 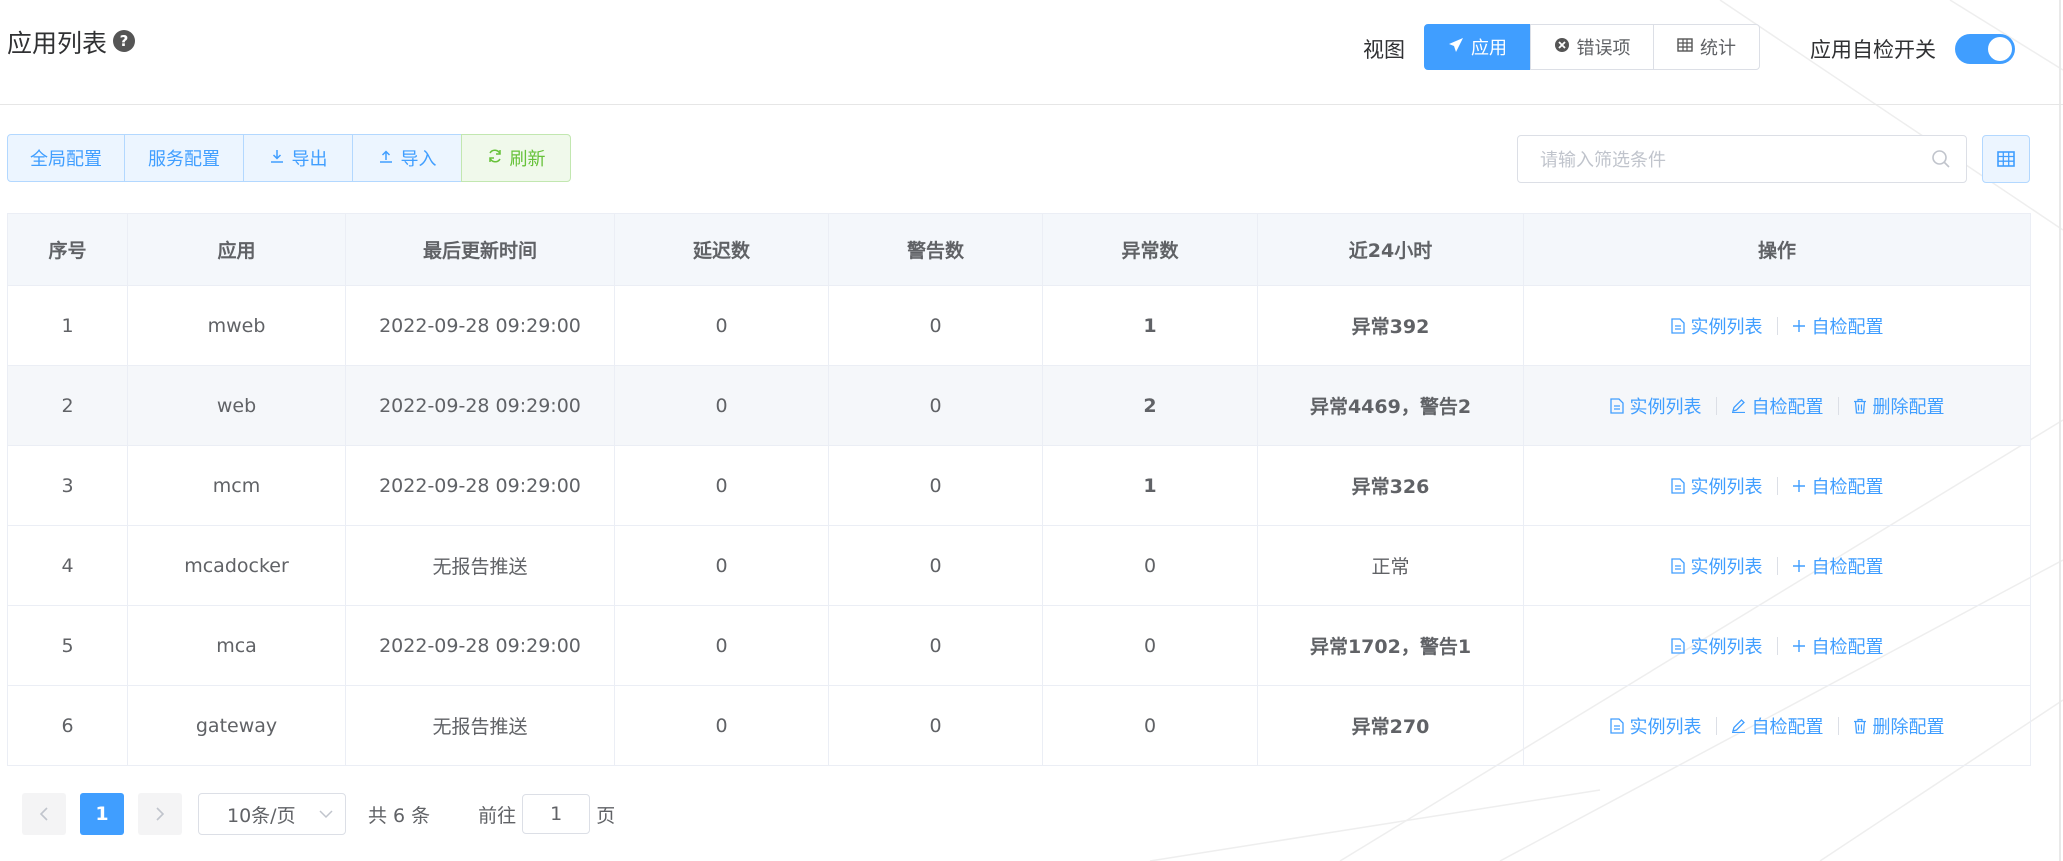 What do you see at coordinates (1706, 47) in the screenshot?
I see `tab-stats: 统计` at bounding box center [1706, 47].